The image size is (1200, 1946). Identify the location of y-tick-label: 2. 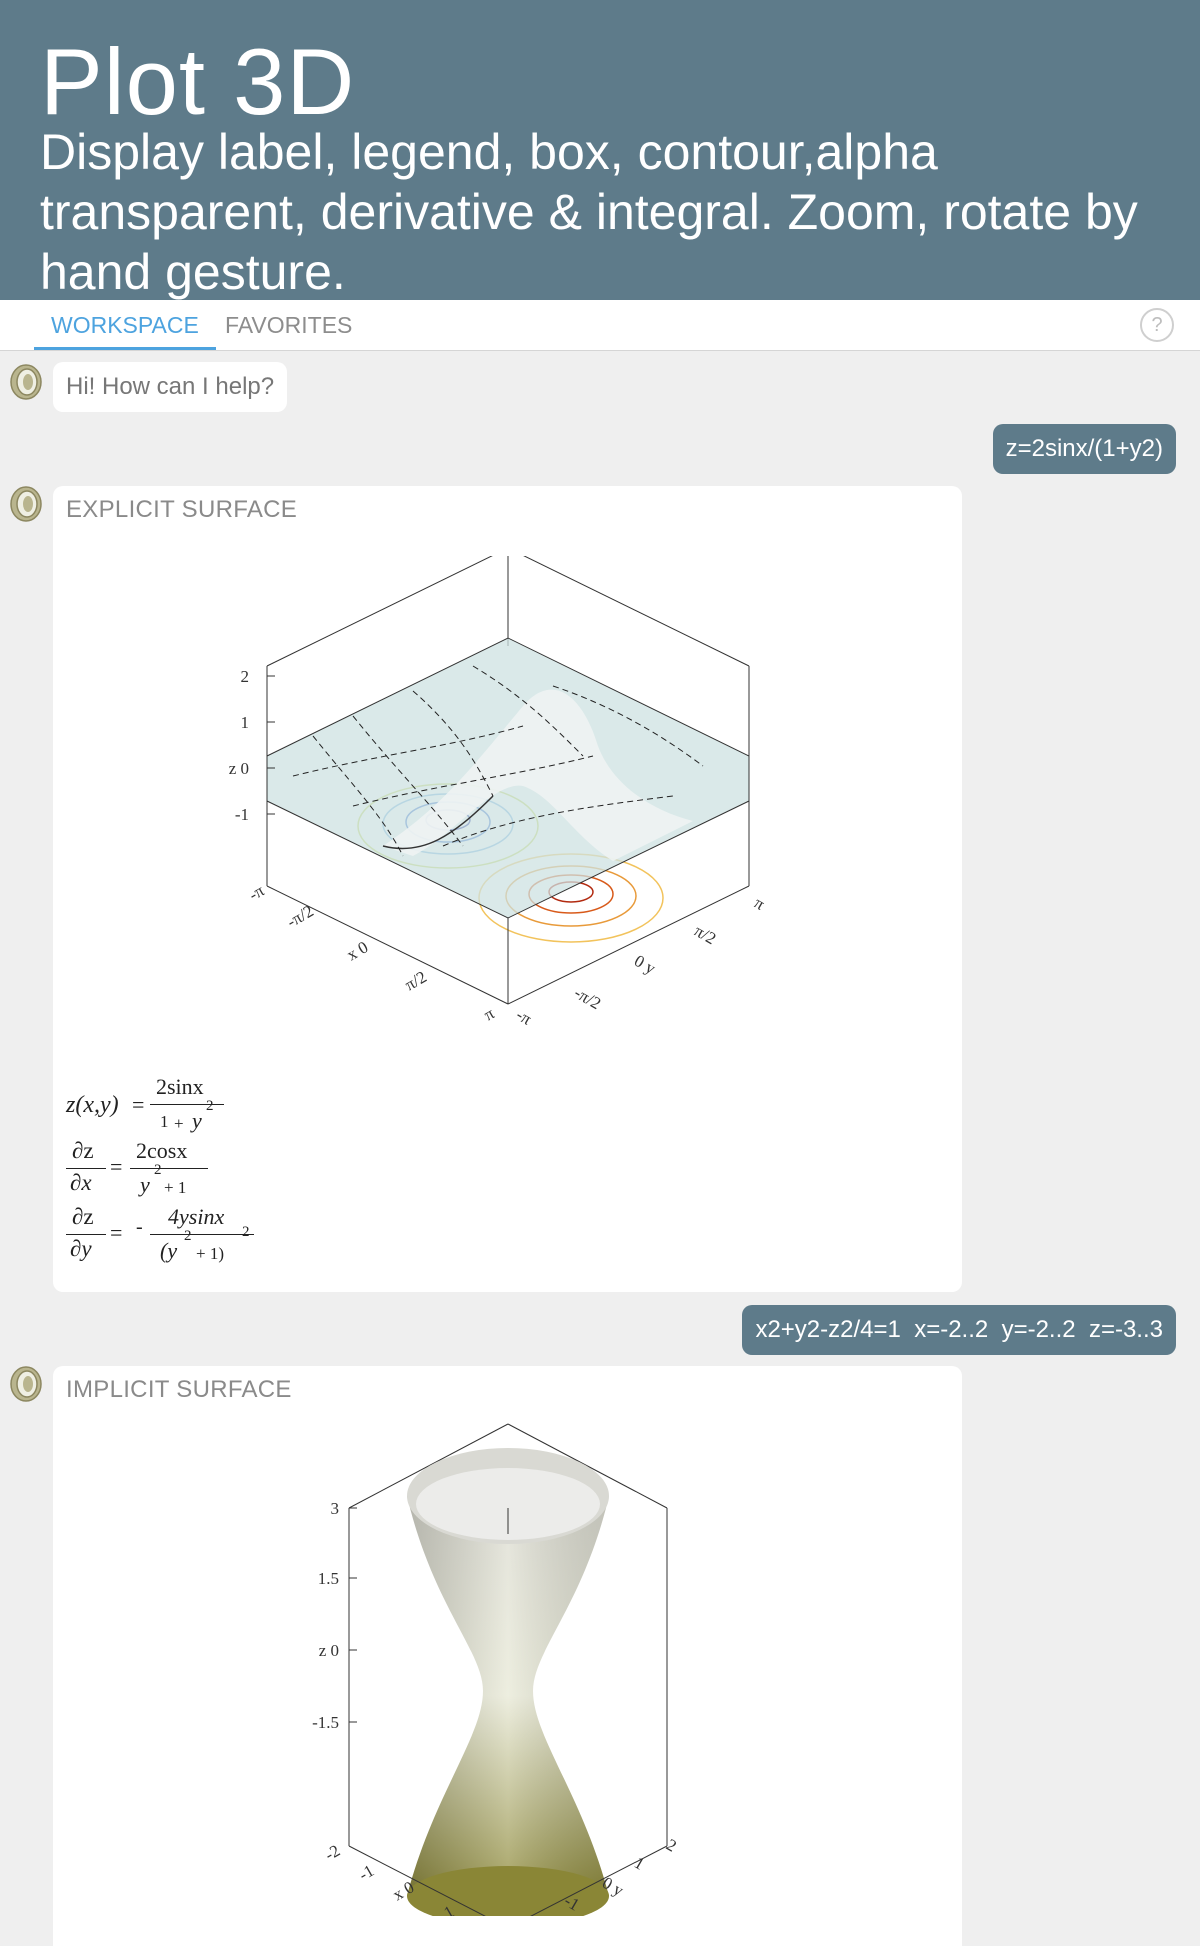
(671, 1845).